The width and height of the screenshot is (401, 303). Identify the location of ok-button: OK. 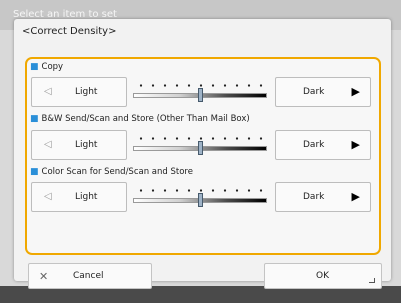
(323, 276).